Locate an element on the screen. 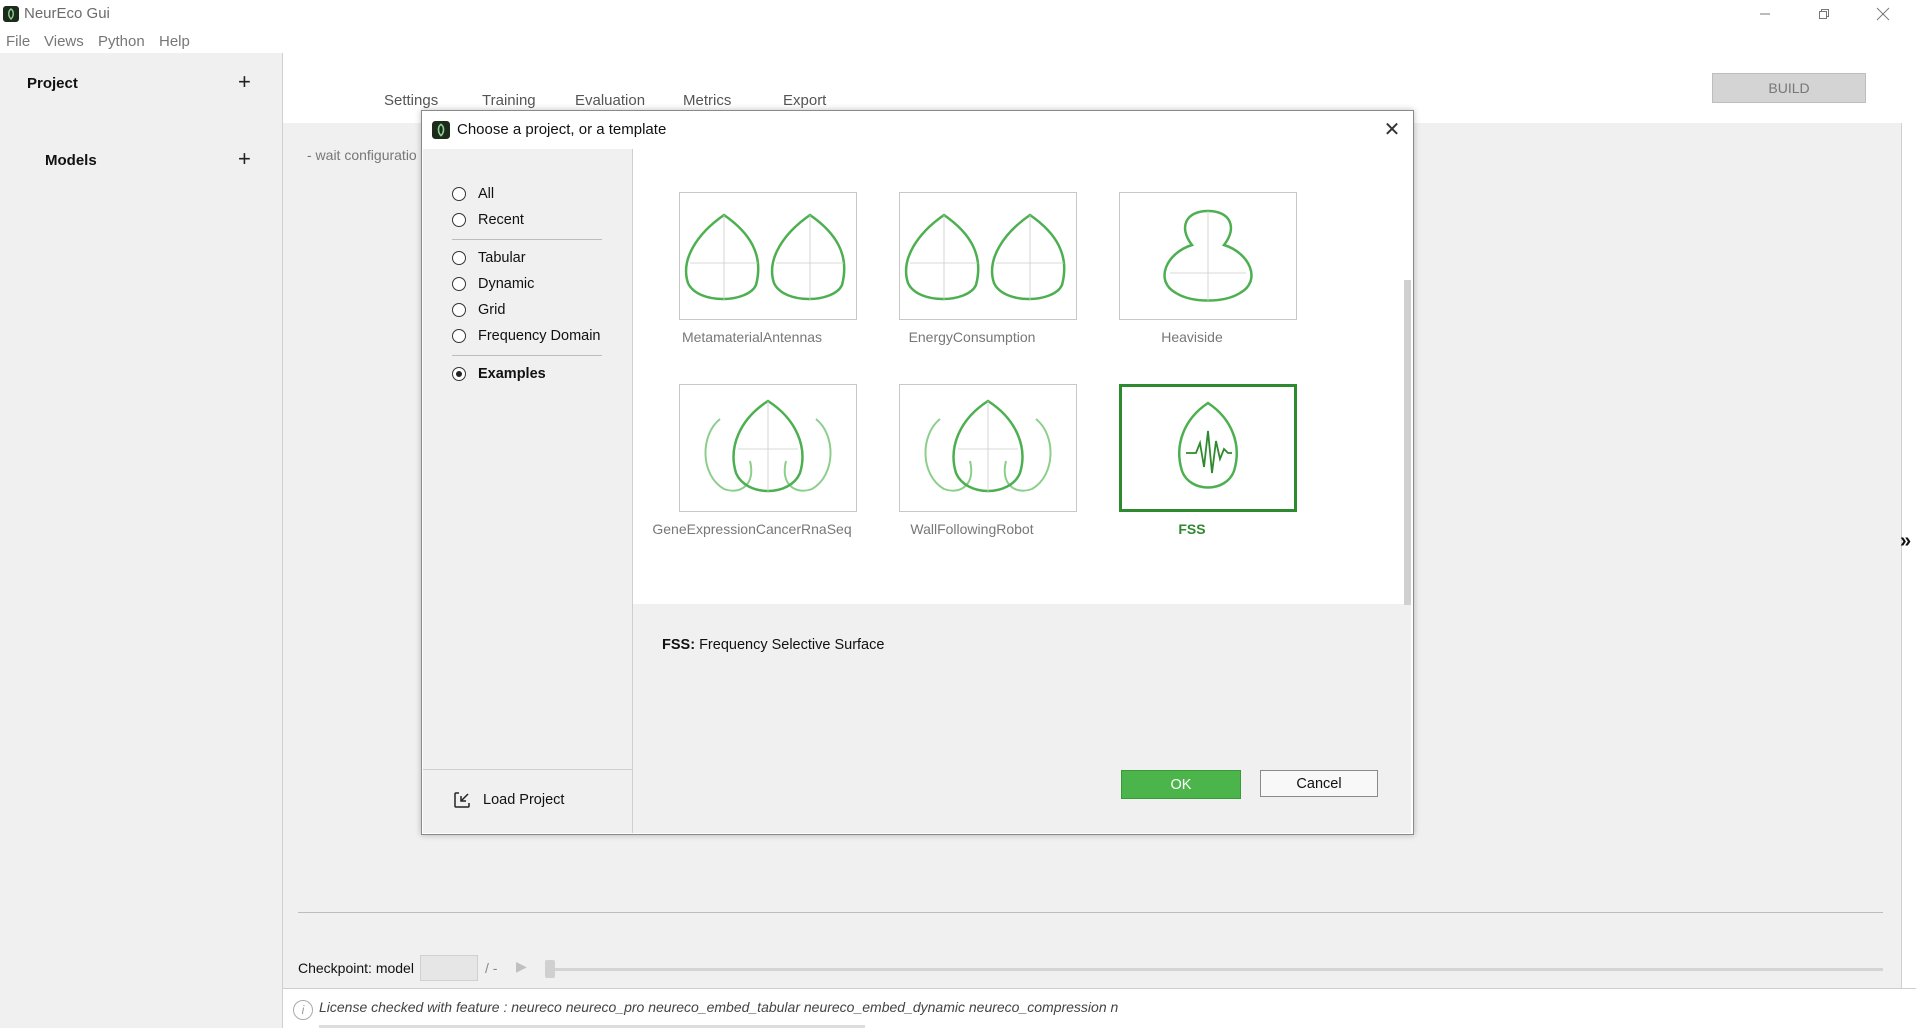 This screenshot has width=1916, height=1029. dialog-title: Choose a project, or a template is located at coordinates (562, 129).